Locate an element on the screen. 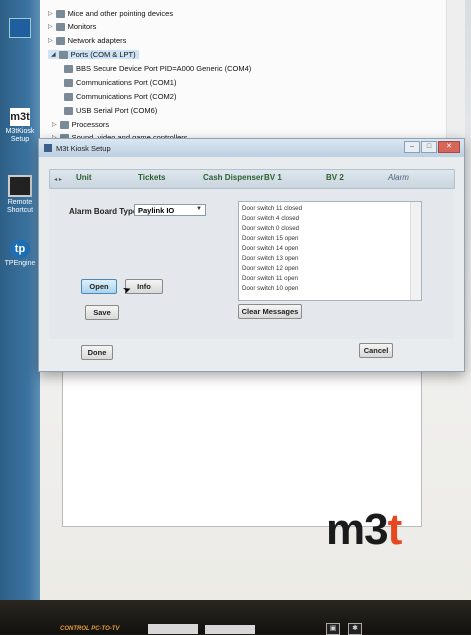  minimize-button: – is located at coordinates (412, 147).